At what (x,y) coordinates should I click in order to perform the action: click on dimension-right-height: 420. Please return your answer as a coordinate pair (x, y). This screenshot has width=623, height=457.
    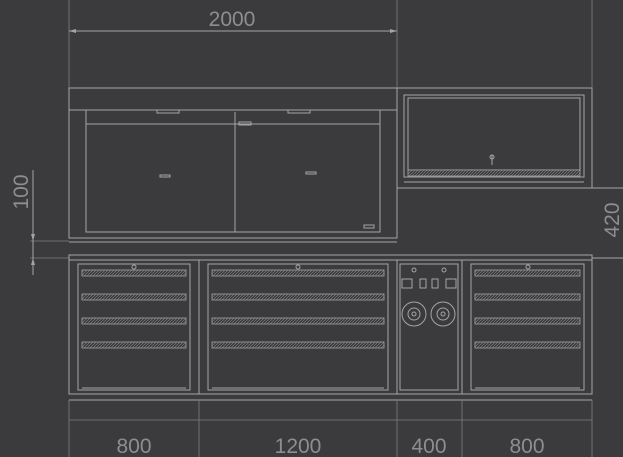
    Looking at the image, I should click on (607, 223).